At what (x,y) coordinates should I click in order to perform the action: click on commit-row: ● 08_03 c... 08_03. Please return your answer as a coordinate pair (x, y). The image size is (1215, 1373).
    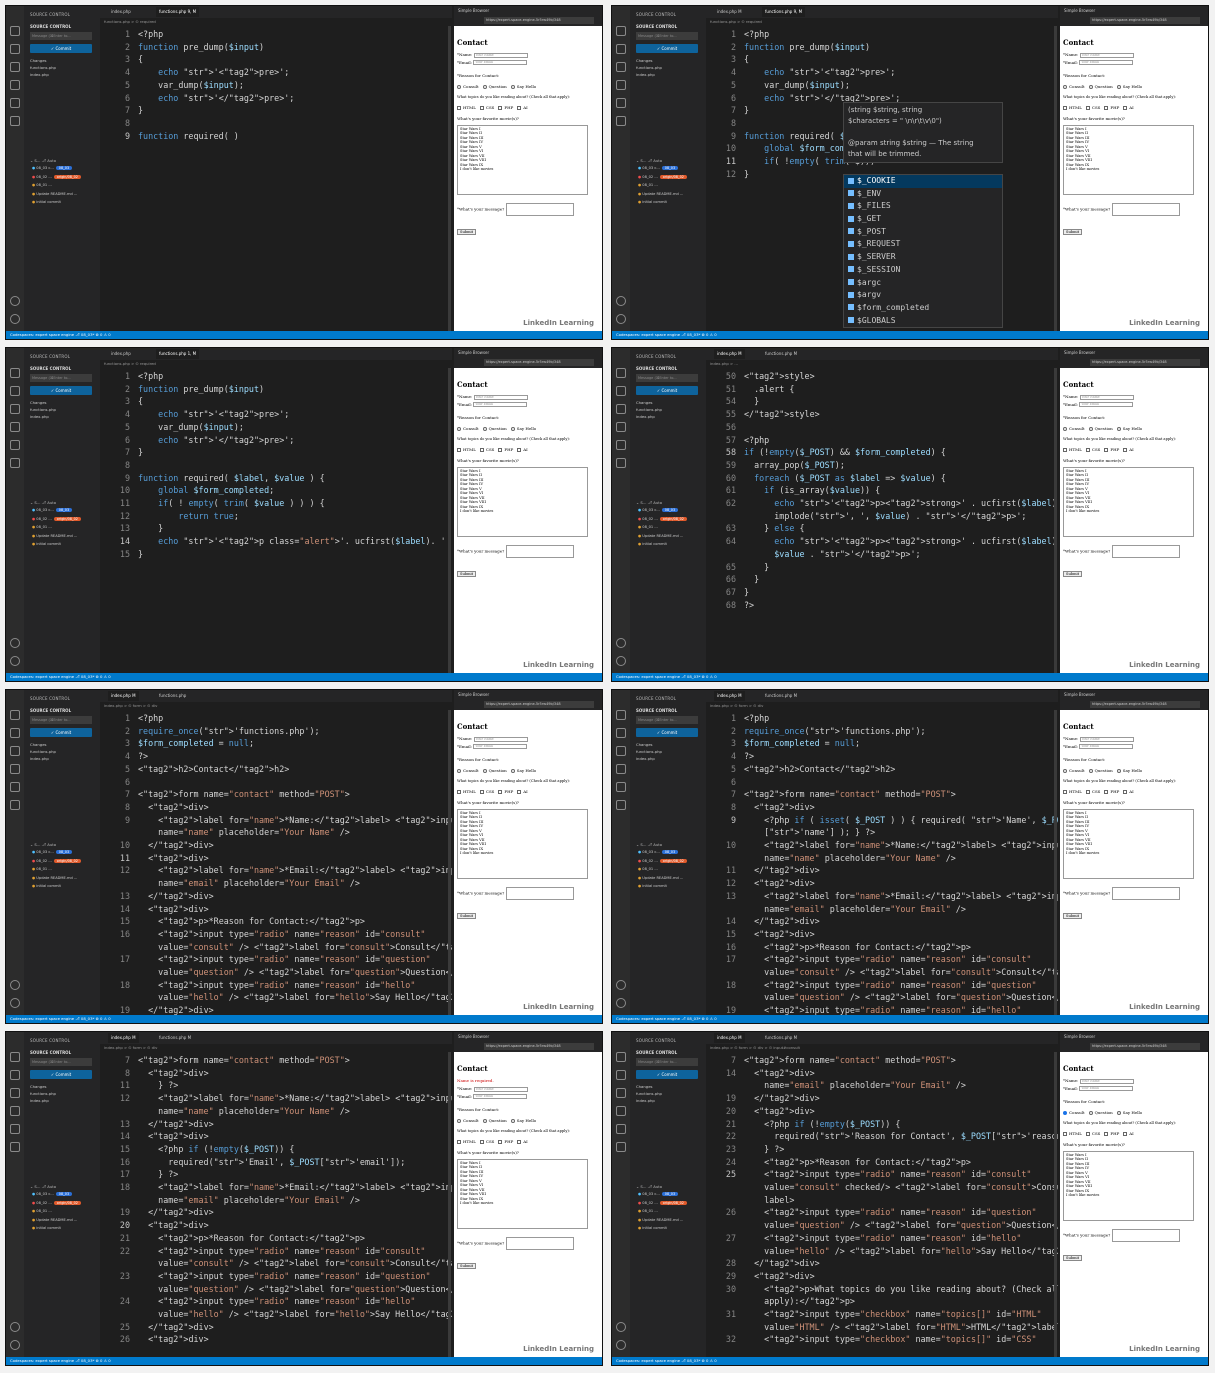
    Looking at the image, I should click on (52, 1194).